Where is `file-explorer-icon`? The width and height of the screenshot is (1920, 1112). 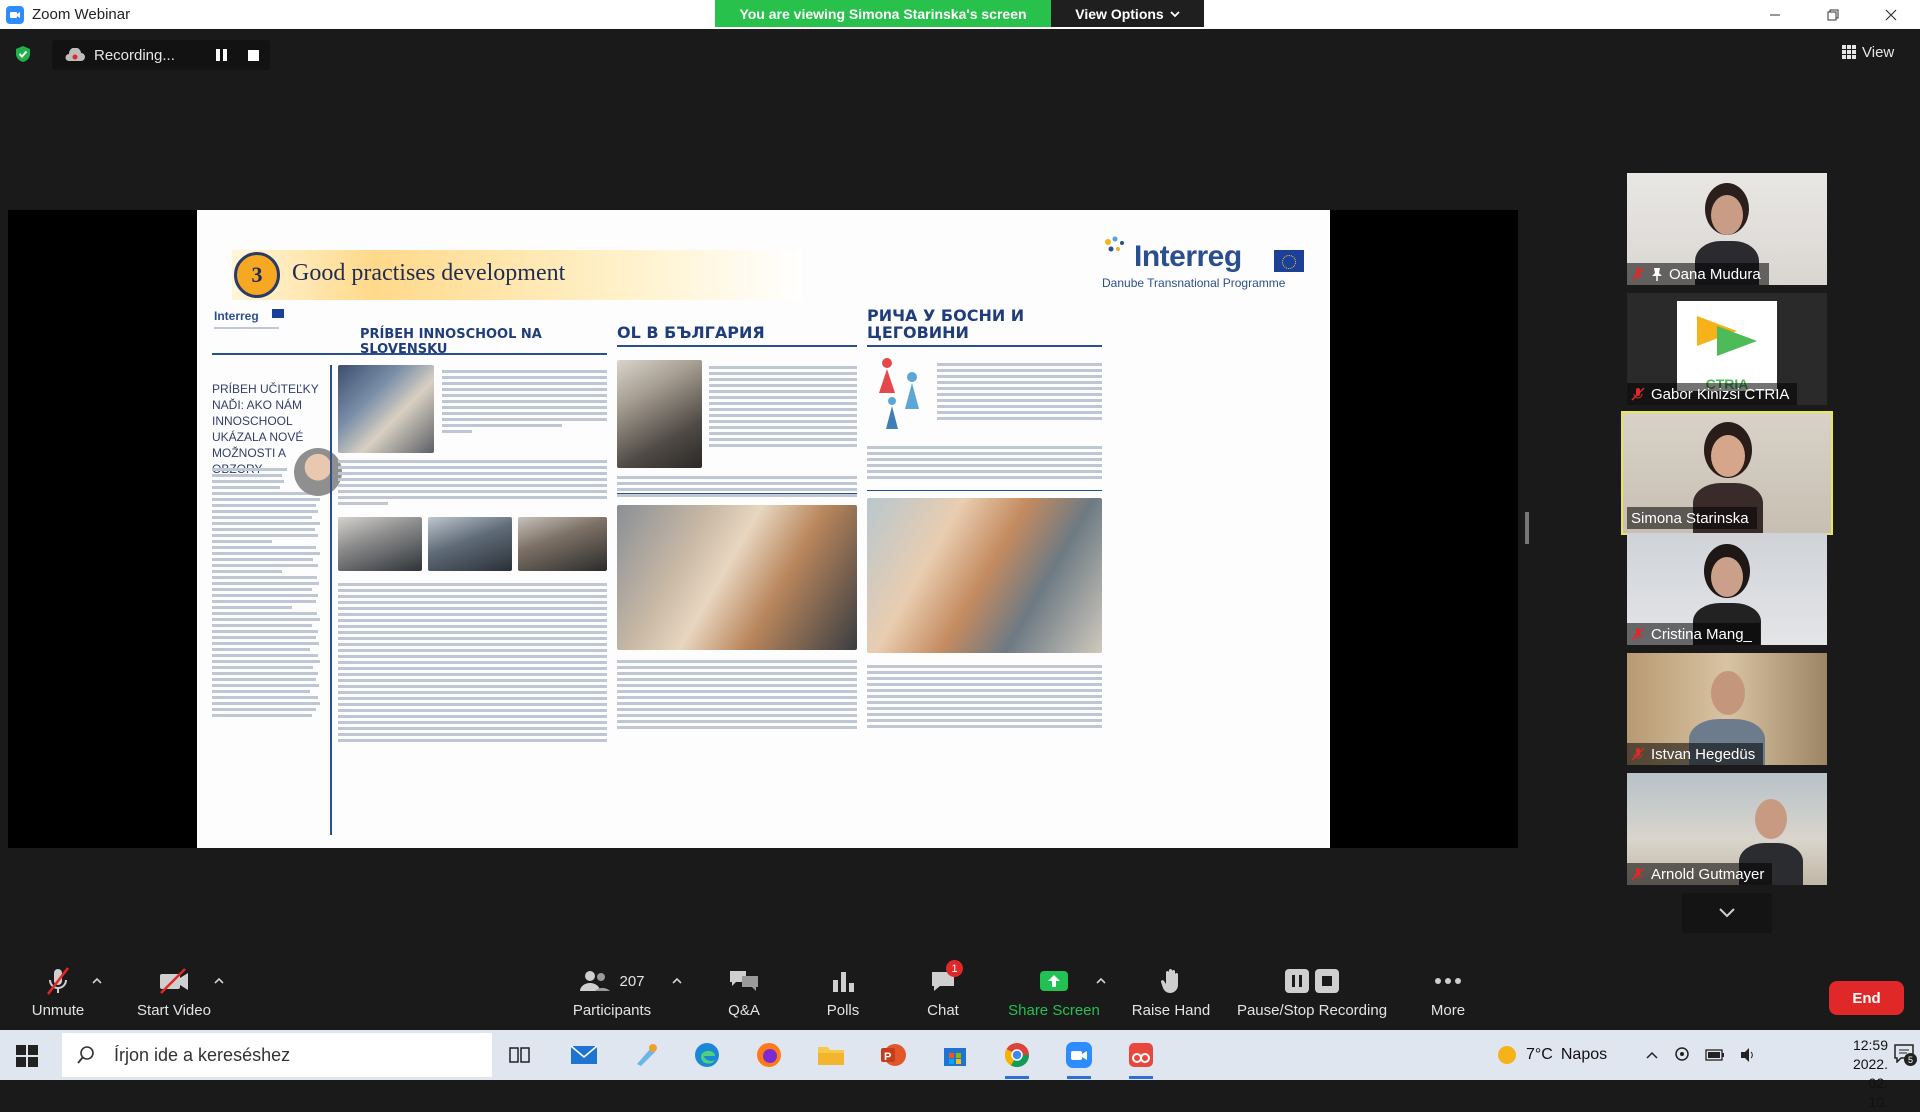 file-explorer-icon is located at coordinates (831, 1055).